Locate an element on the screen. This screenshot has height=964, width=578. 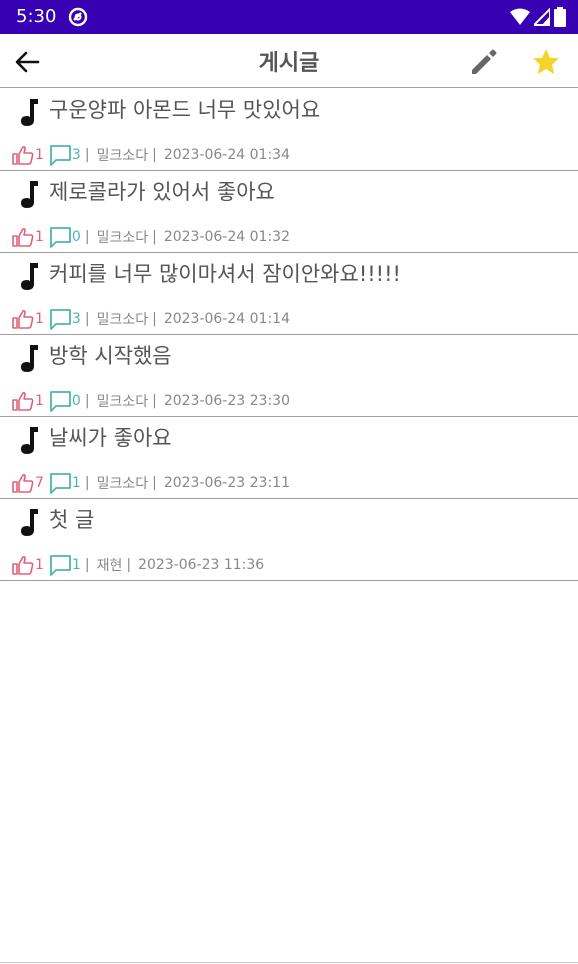
post-item: 첫 글 1 1 | 재현 | 2023-06-23 11:36 is located at coordinates (289, 540).